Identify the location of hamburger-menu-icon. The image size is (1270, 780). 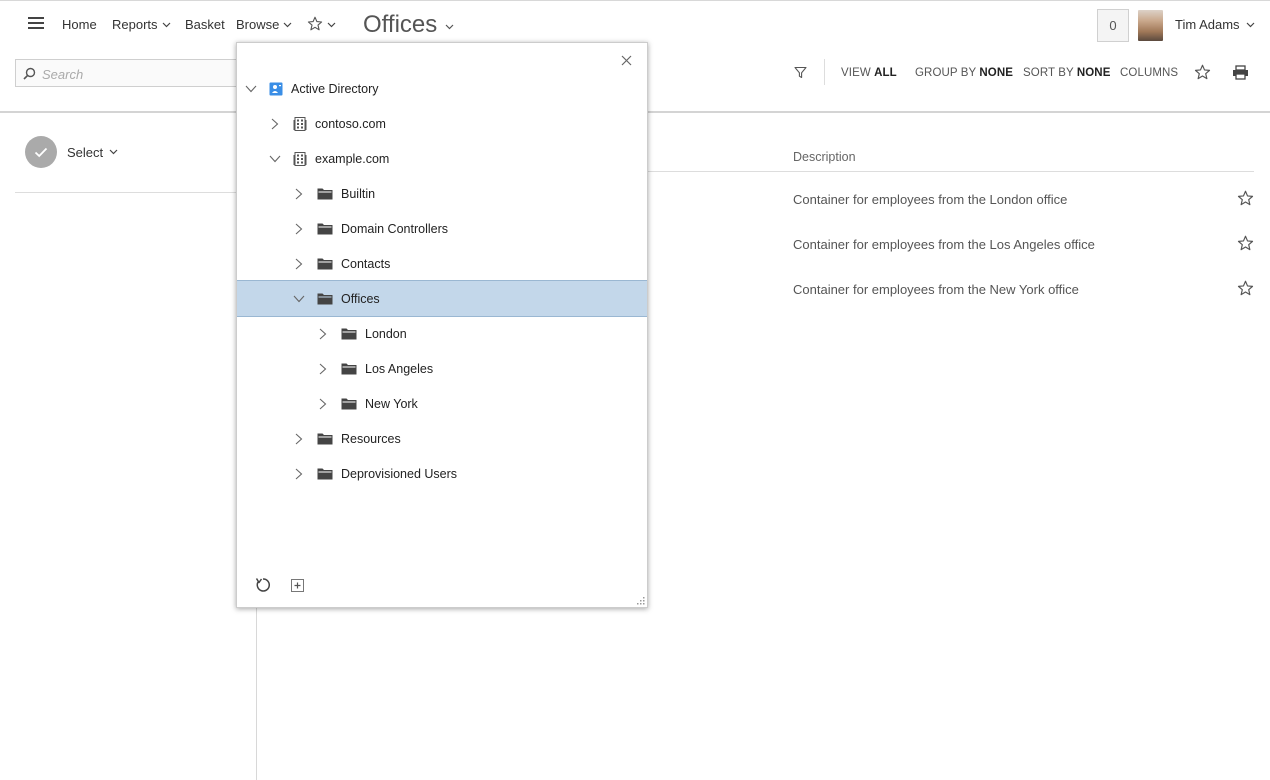
(36, 24).